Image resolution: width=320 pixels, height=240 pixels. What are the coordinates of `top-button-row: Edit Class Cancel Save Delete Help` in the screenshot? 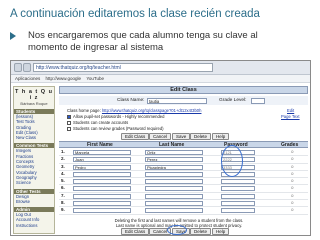 It's located at (183, 137).